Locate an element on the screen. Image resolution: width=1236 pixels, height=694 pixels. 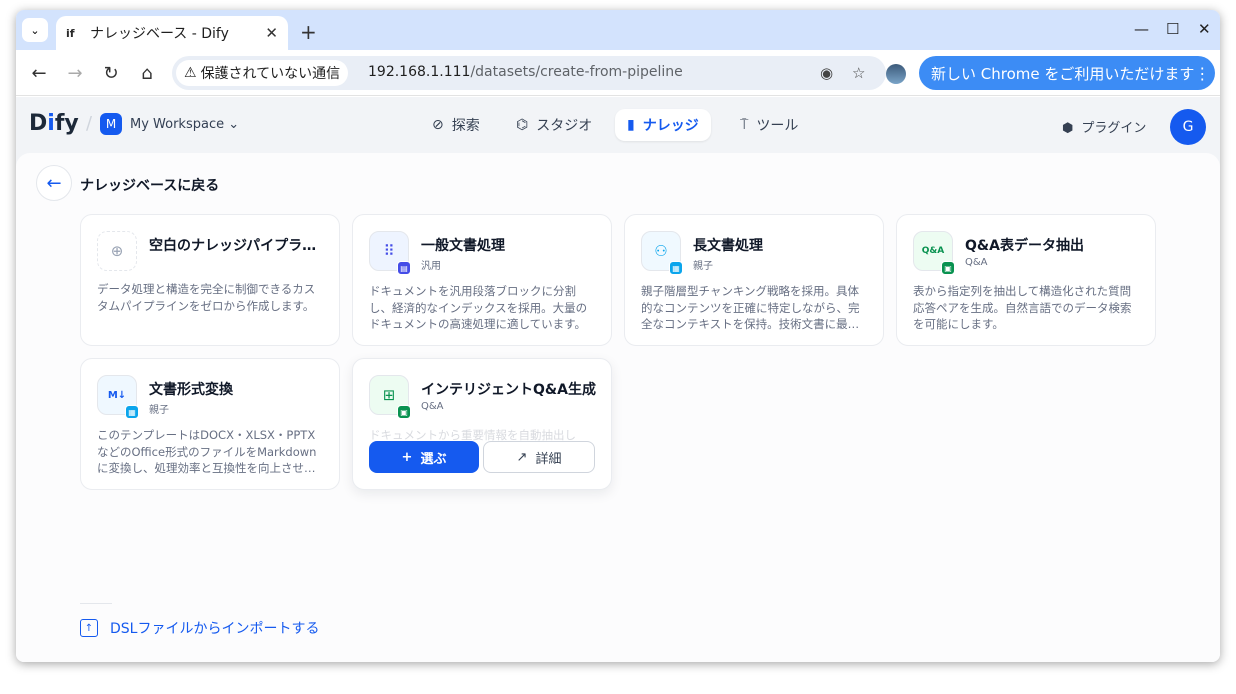
forward-icon: → is located at coordinates (75, 73).